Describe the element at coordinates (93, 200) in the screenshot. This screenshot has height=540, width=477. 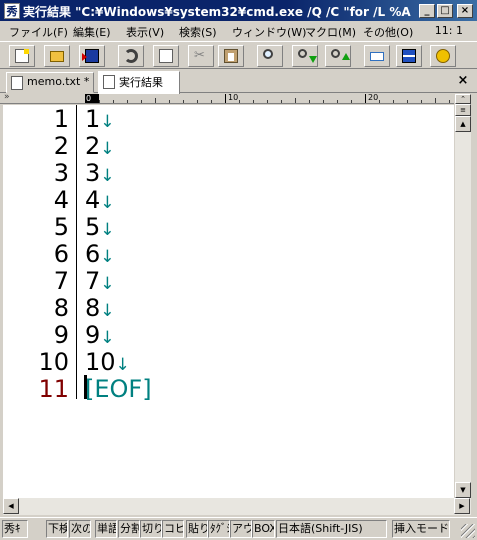
I see `line-text: 4` at that location.